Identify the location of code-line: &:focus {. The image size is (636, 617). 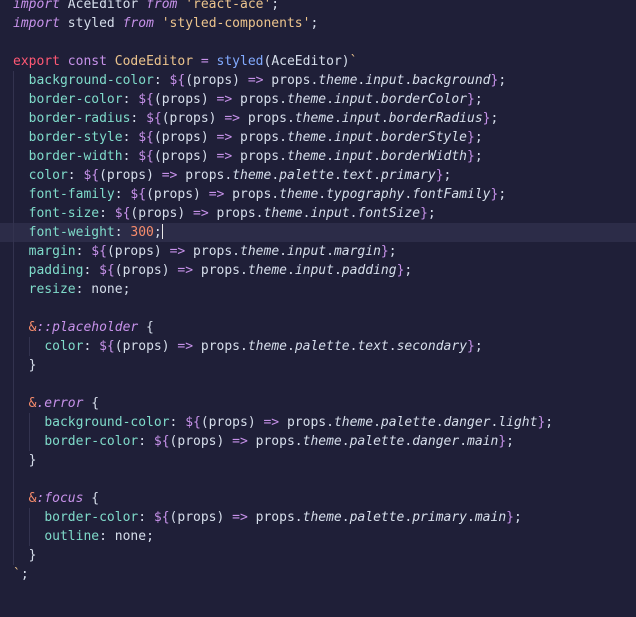
(318, 498).